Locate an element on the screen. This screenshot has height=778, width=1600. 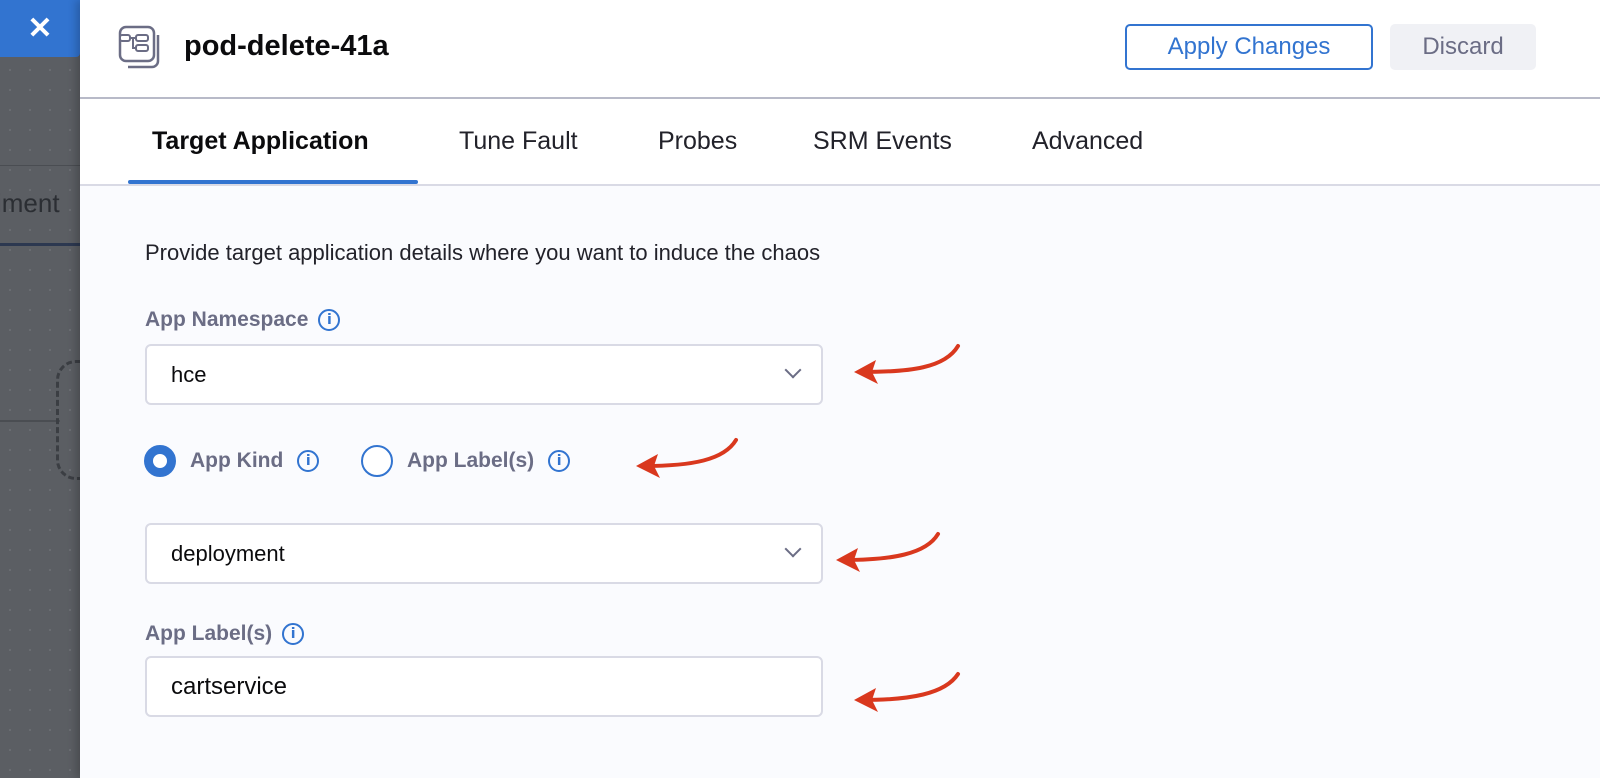
namespace-value: hce is located at coordinates (189, 374).